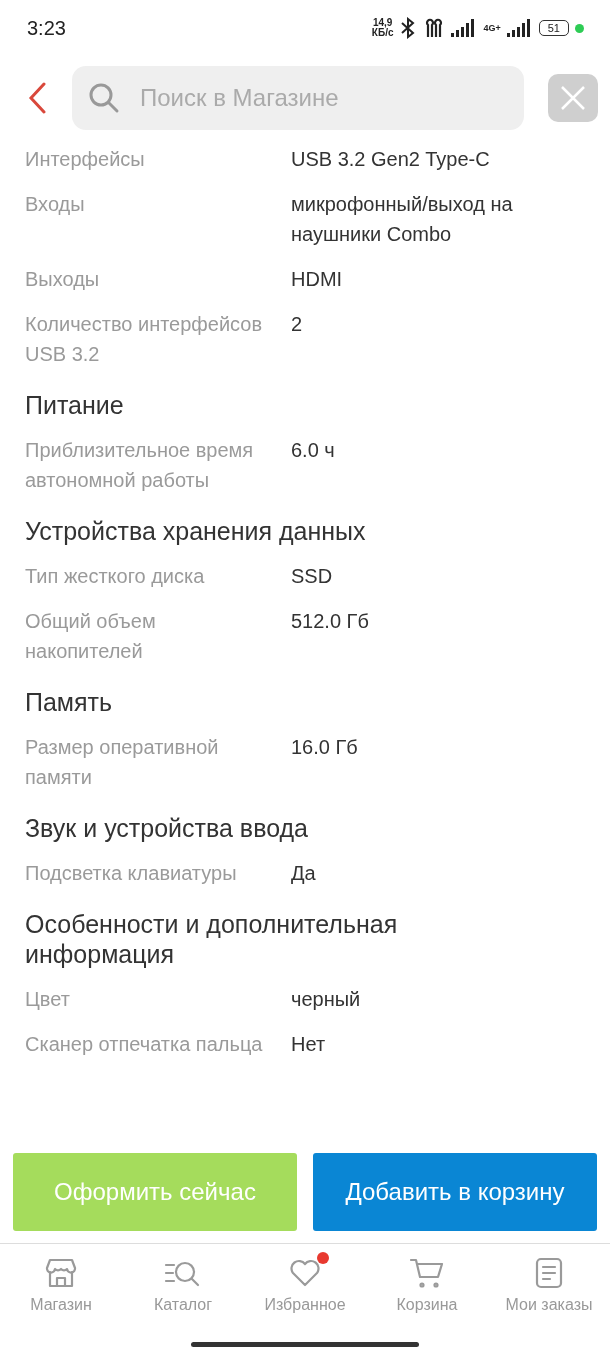 This screenshot has width=610, height=1356. What do you see at coordinates (317, 279) in the screenshot?
I see `spec-value: HDMI` at bounding box center [317, 279].